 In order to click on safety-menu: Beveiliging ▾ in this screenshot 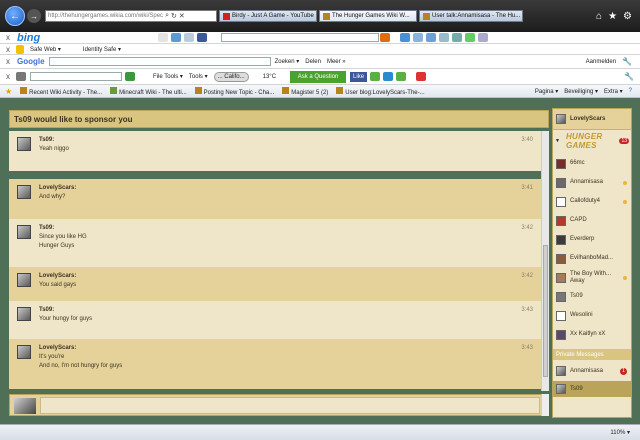, I will do `click(581, 91)`.